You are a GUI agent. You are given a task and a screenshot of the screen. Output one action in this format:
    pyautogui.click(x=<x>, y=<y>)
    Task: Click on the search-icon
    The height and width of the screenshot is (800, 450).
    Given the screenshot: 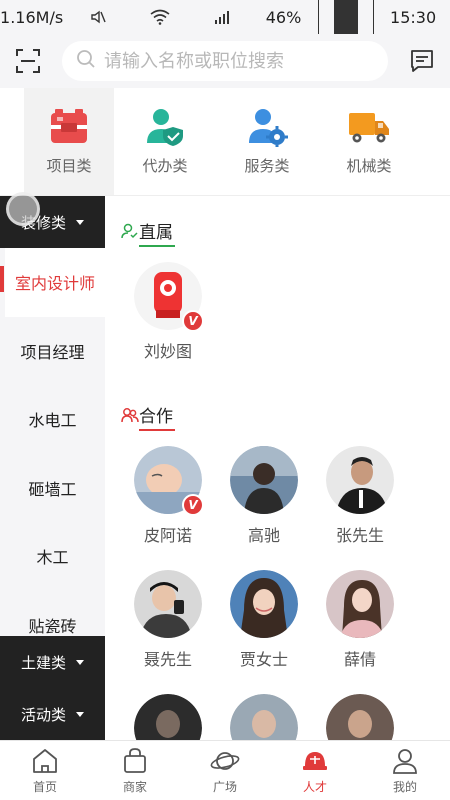 What is the action you would take?
    pyautogui.click(x=86, y=61)
    